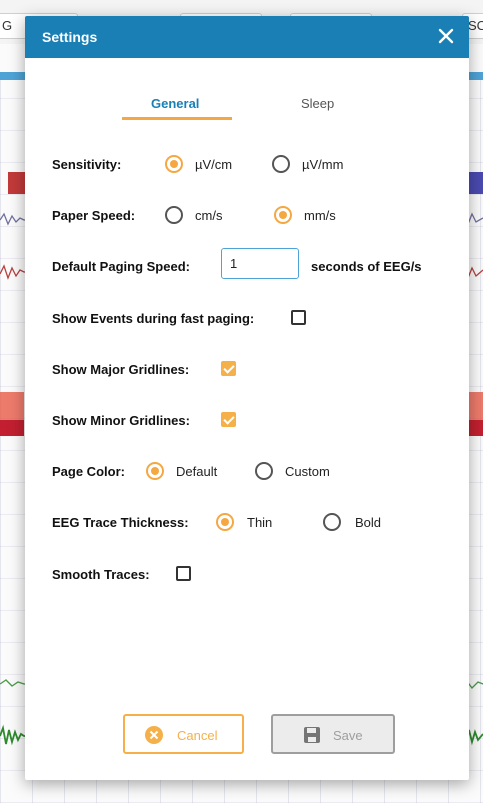  Describe the element at coordinates (70, 37) in the screenshot. I see `dialog-title: Settings` at that location.